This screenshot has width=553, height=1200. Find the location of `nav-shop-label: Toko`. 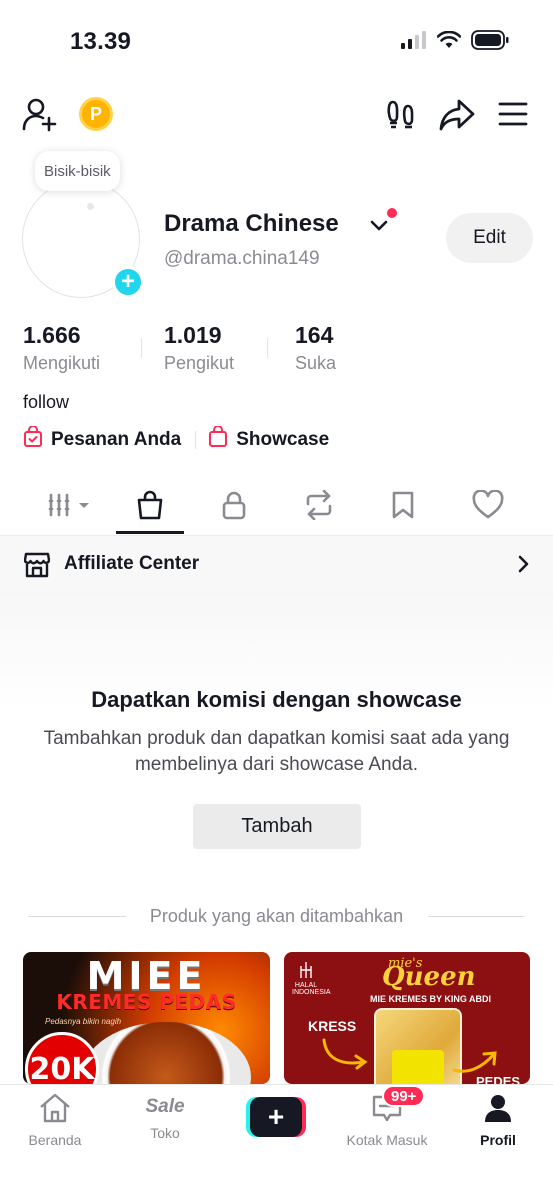

nav-shop-label: Toko is located at coordinates (165, 1133).